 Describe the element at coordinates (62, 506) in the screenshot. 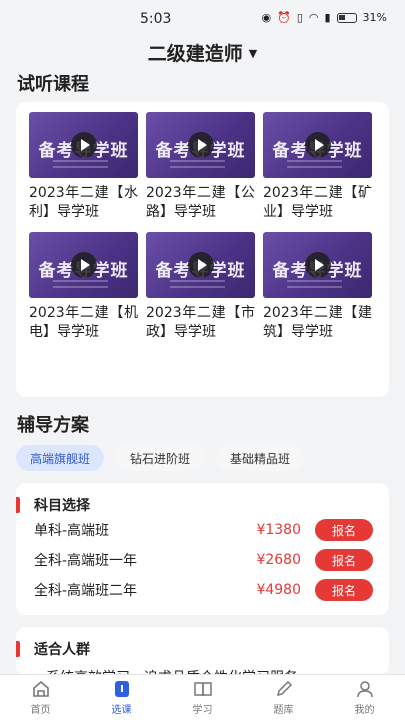

I see `subject-panel-title: 科目选择` at that location.